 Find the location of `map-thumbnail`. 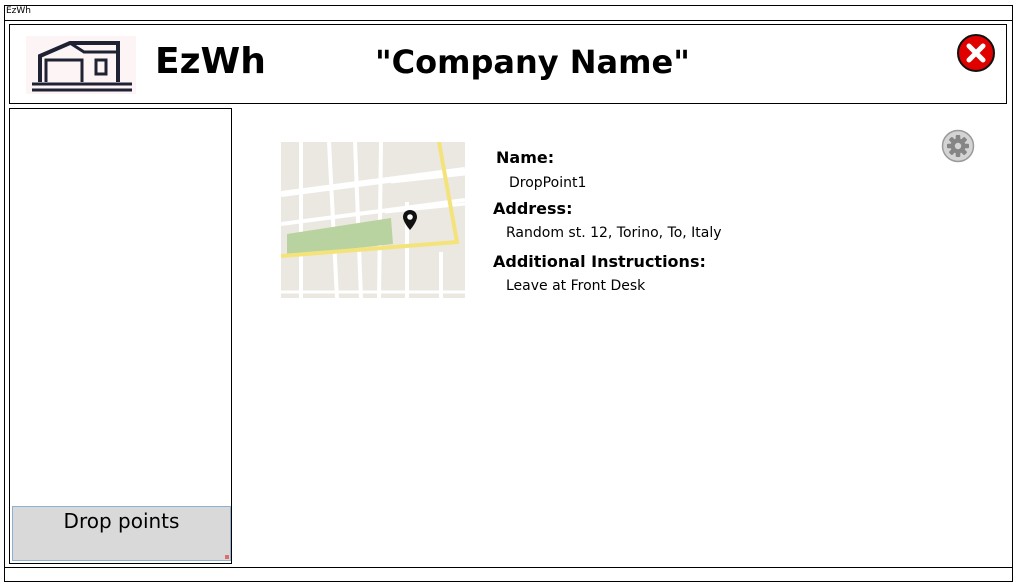

map-thumbnail is located at coordinates (373, 220).